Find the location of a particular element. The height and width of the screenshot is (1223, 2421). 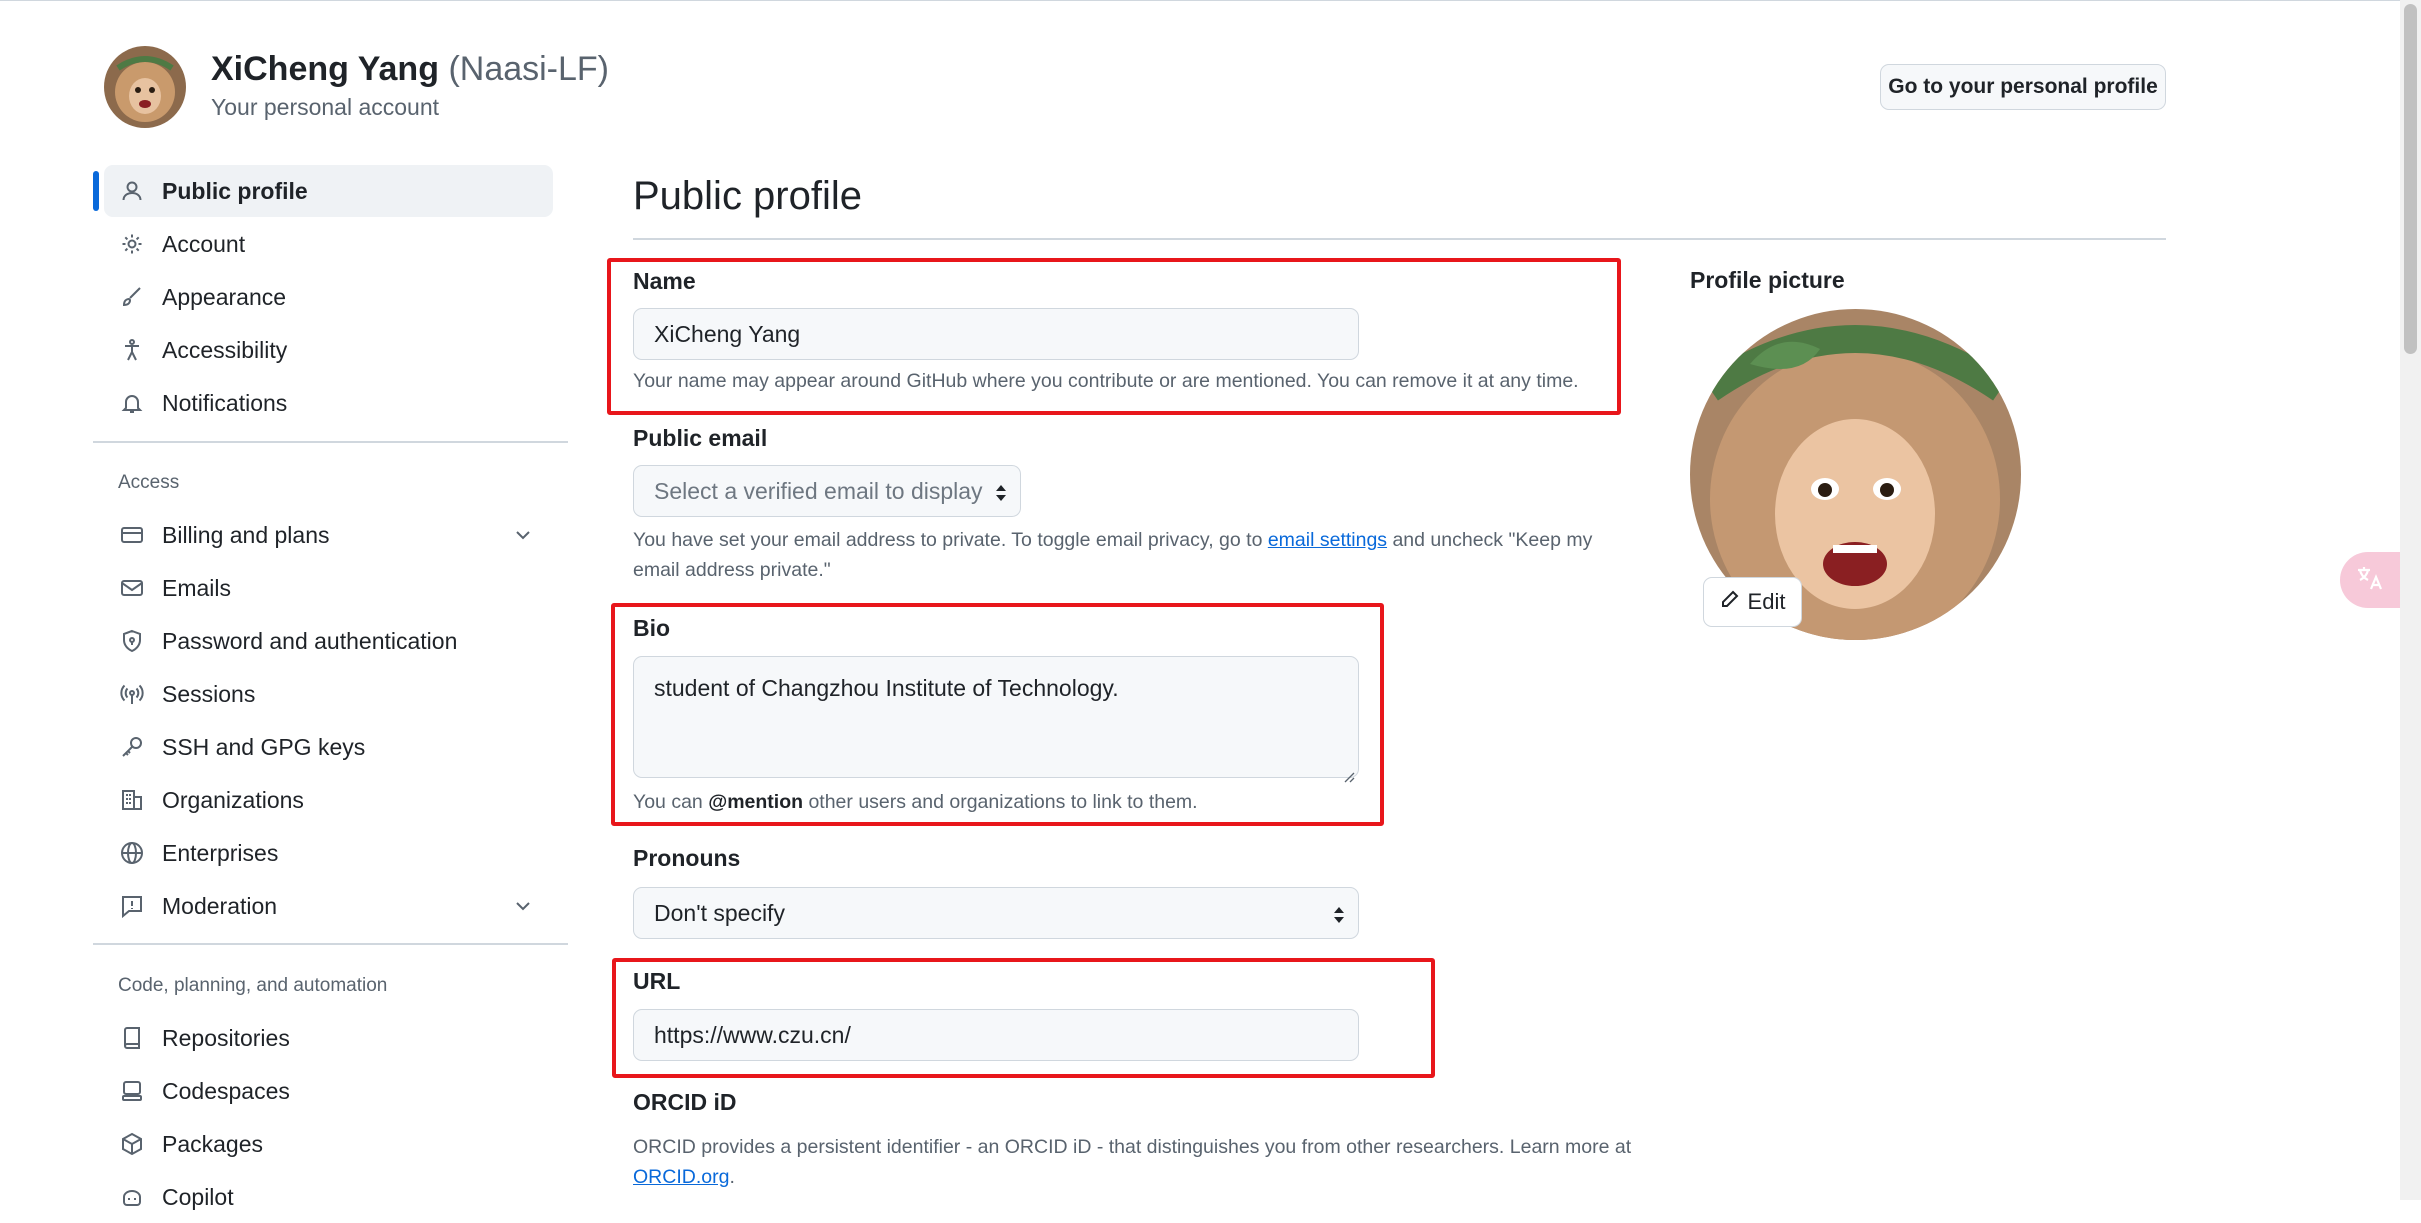

sidebar-item-label: Copilot is located at coordinates (198, 1196).